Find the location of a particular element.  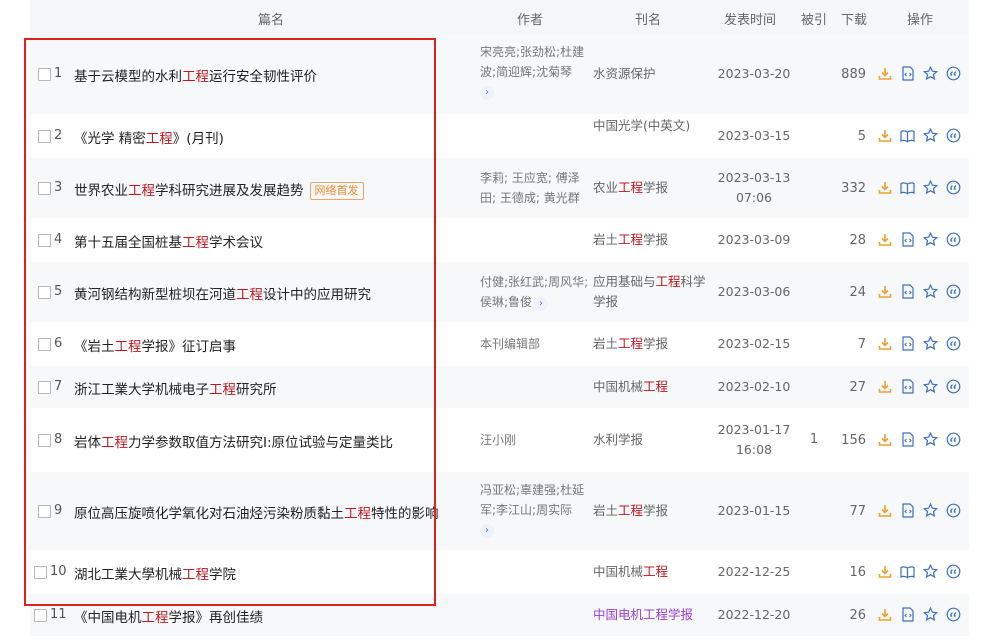

journal-link: 中国光学(中英文) is located at coordinates (650, 126).